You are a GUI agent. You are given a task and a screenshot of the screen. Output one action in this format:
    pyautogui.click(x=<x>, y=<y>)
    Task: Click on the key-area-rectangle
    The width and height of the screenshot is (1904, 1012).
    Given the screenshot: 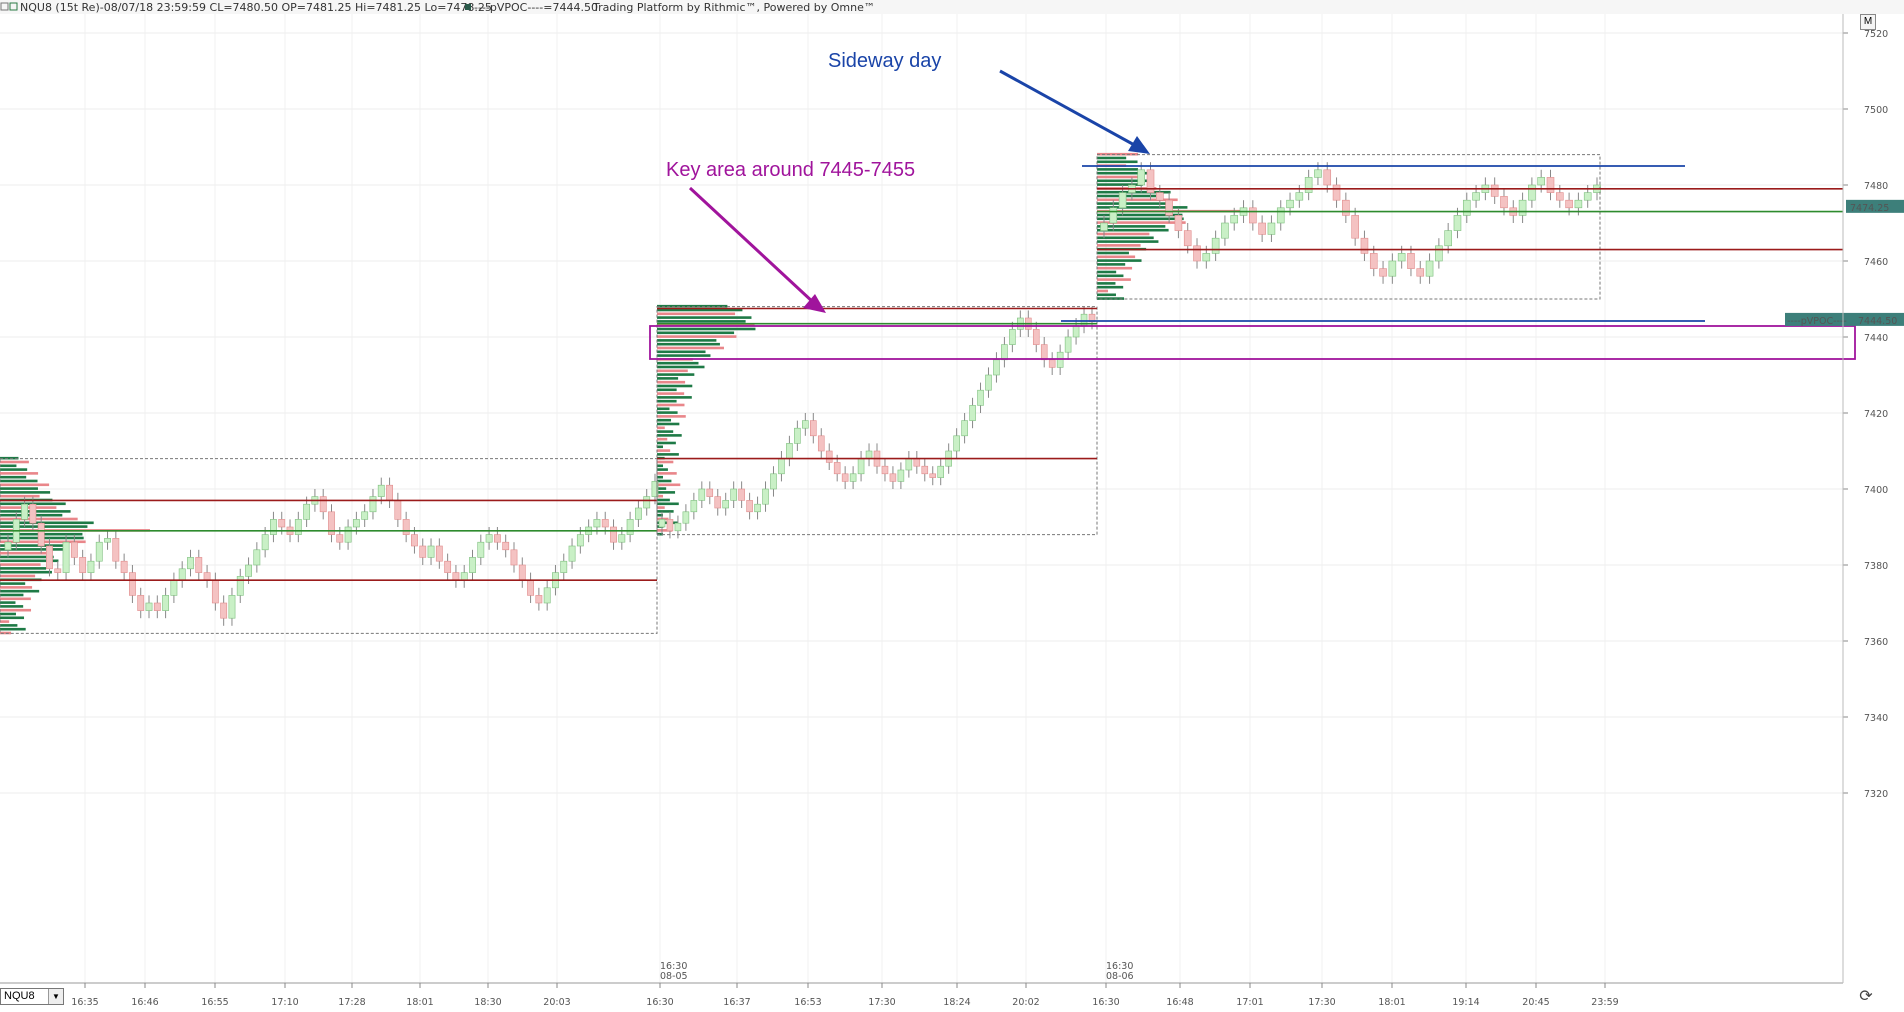 What is the action you would take?
    pyautogui.click(x=1252, y=342)
    